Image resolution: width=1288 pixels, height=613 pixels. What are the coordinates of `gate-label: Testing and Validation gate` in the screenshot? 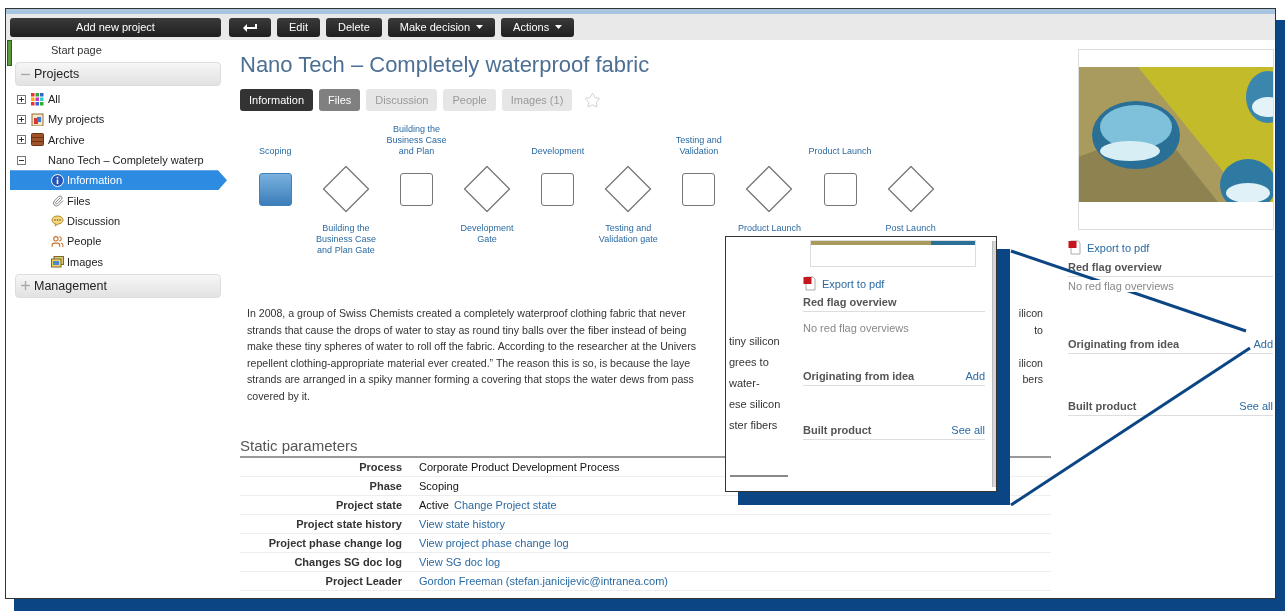 It's located at (628, 233).